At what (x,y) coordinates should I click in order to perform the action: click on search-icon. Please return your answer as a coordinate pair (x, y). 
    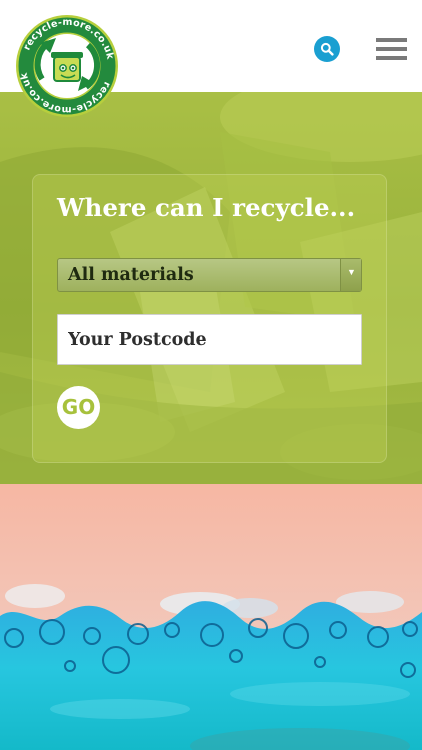
    Looking at the image, I should click on (327, 49).